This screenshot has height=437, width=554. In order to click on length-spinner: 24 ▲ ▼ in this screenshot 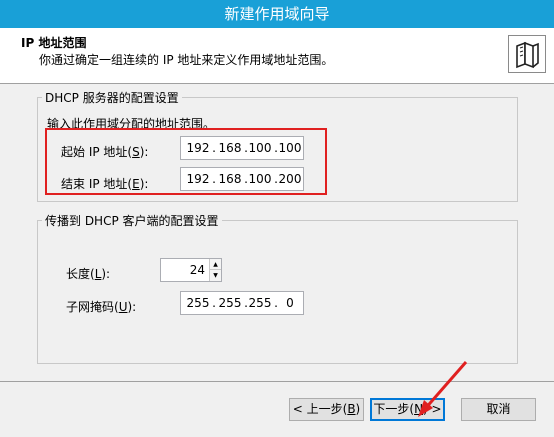, I will do `click(191, 270)`.